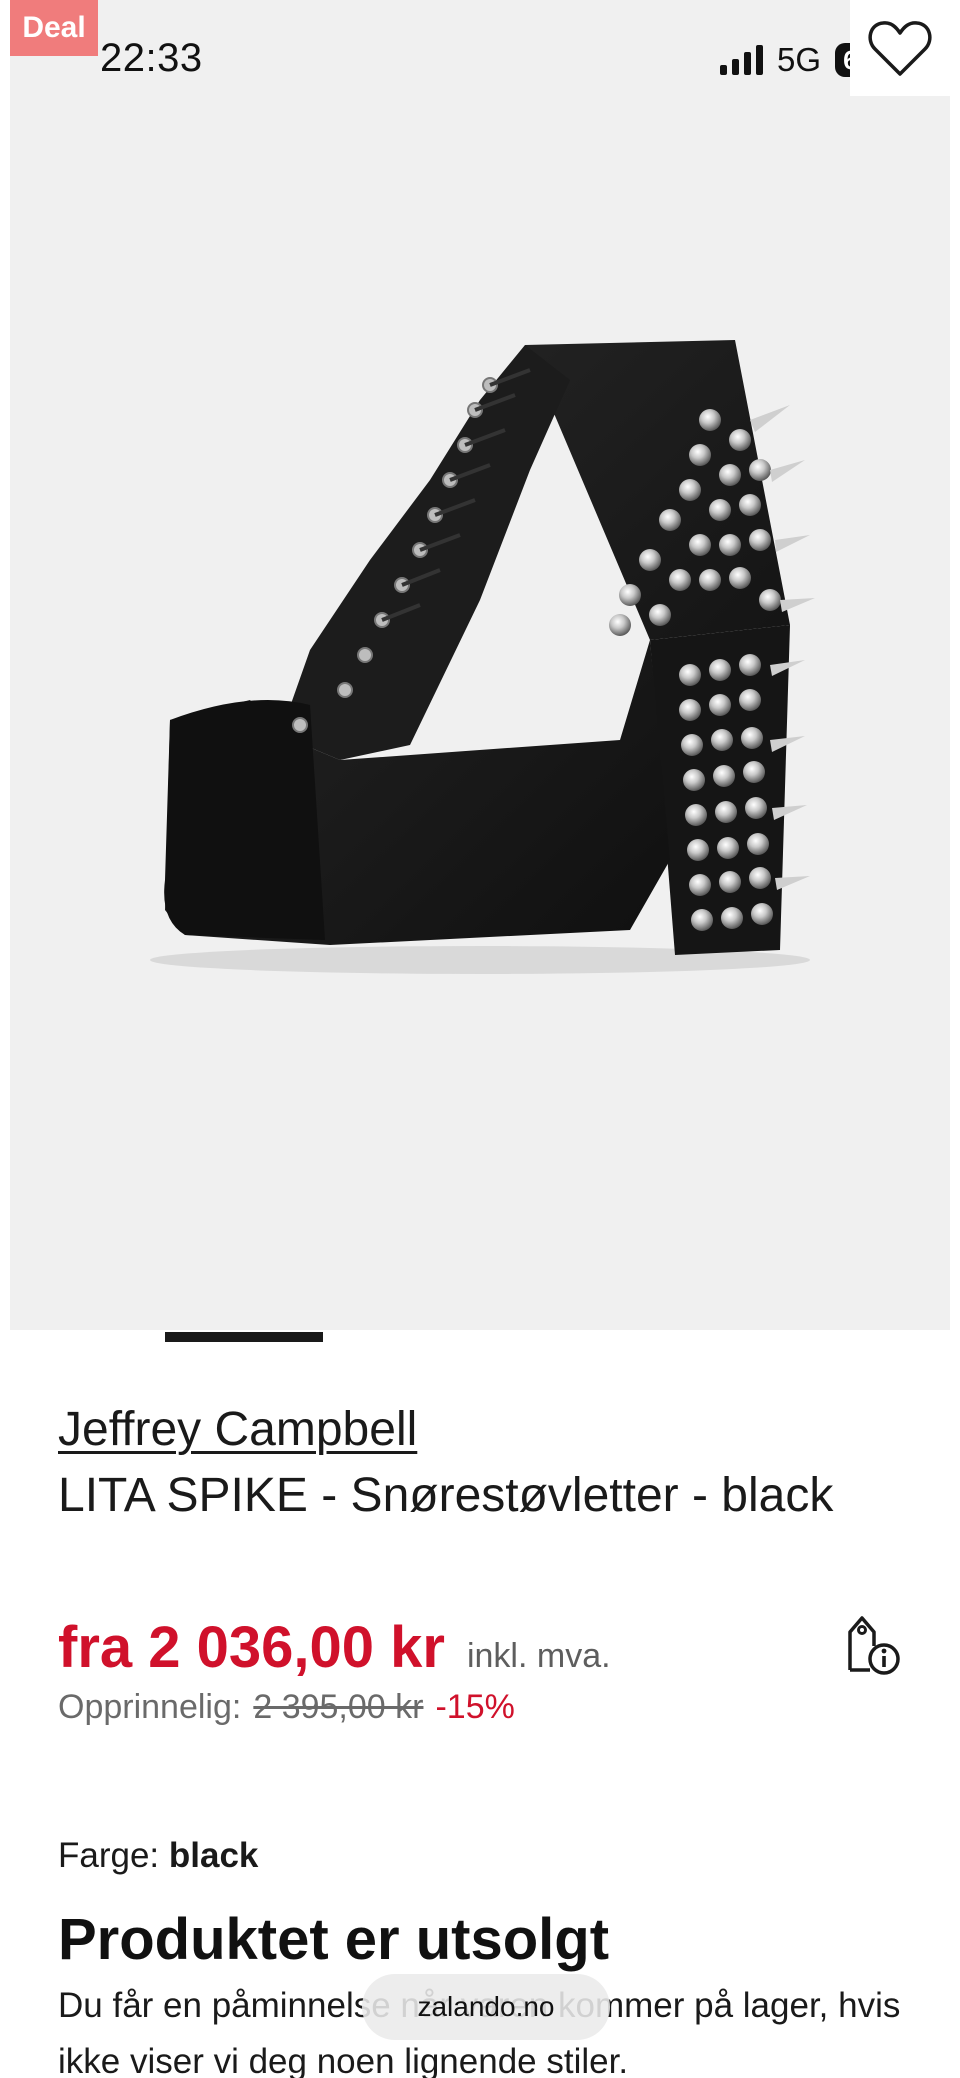 The width and height of the screenshot is (960, 2078). Describe the element at coordinates (874, 1645) in the screenshot. I see `tag-info-icon` at that location.